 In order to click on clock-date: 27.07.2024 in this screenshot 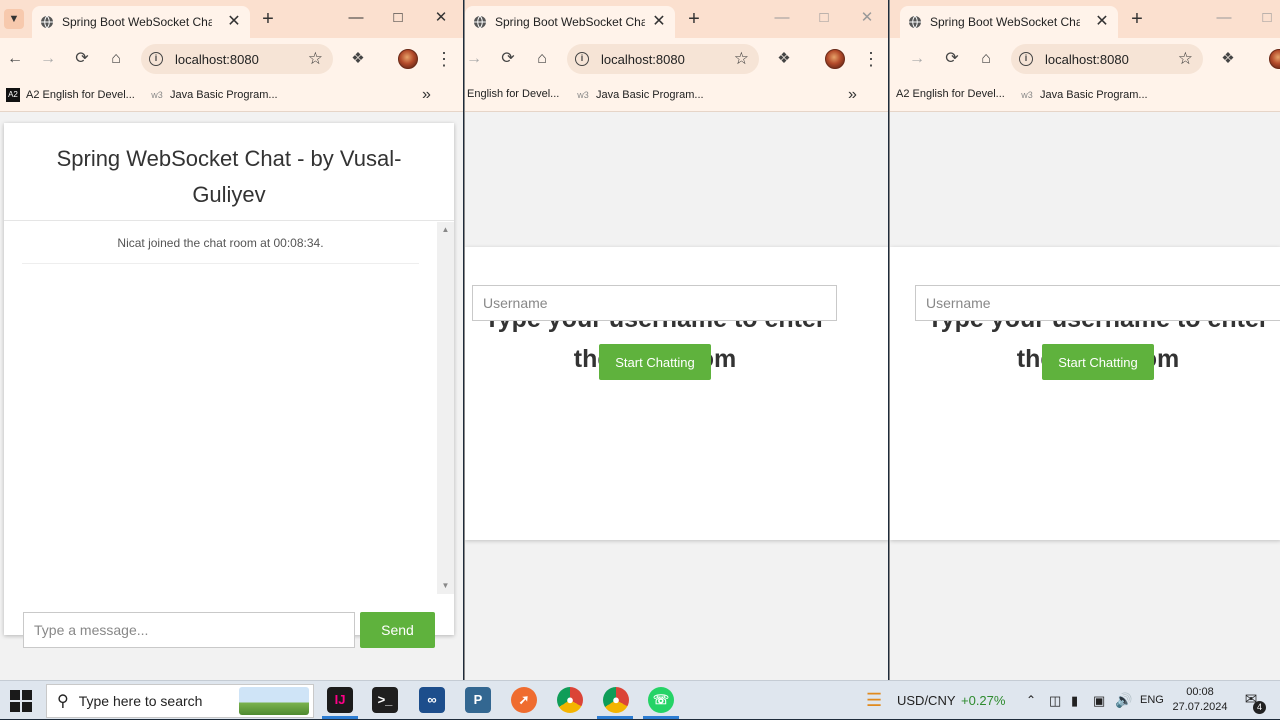, I will do `click(1200, 707)`.